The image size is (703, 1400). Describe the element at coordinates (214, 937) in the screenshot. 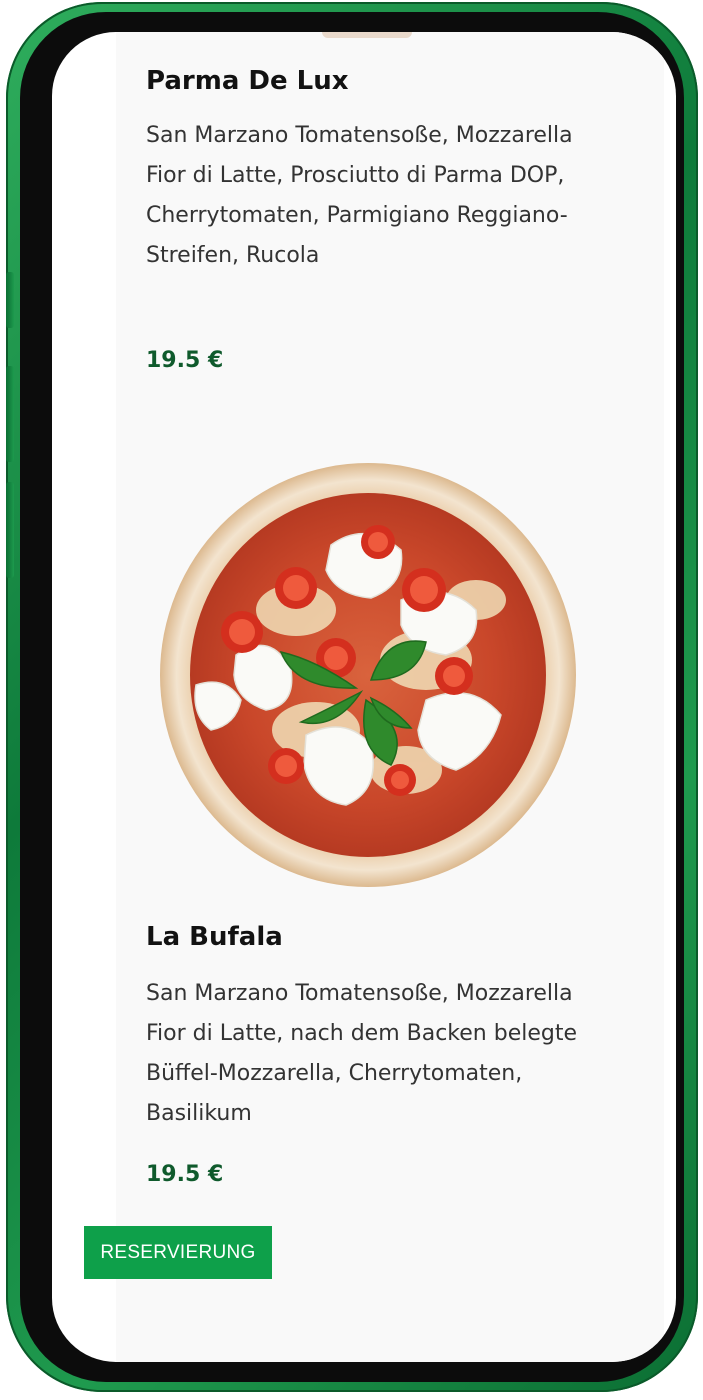

I see `menu-item-title: La Bufala` at that location.